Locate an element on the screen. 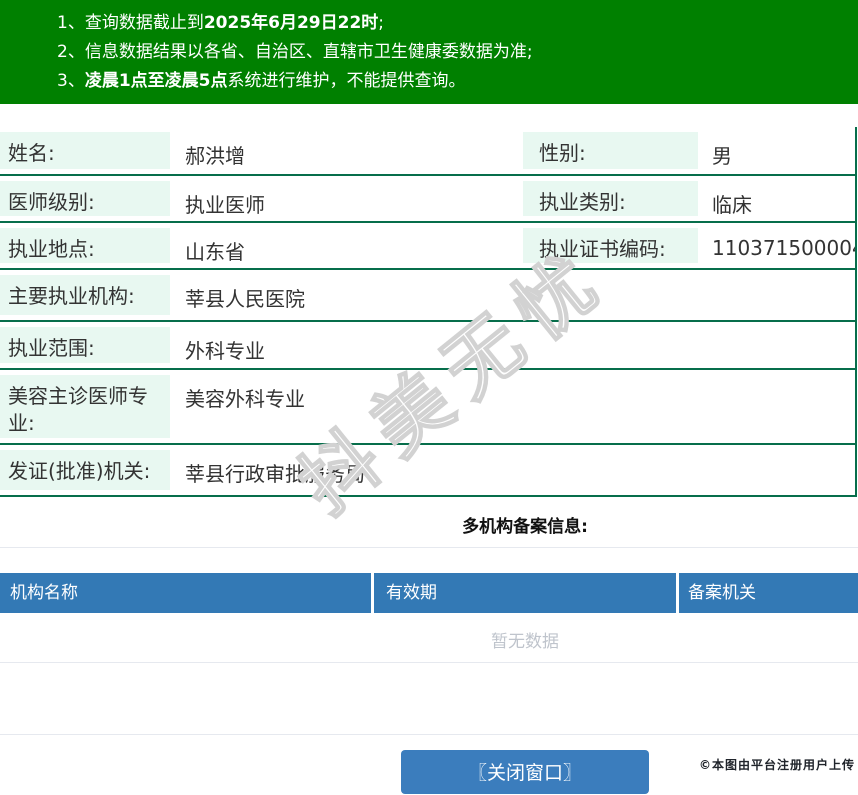  empty-data-placeholder: 暂无数据 is located at coordinates (525, 642).